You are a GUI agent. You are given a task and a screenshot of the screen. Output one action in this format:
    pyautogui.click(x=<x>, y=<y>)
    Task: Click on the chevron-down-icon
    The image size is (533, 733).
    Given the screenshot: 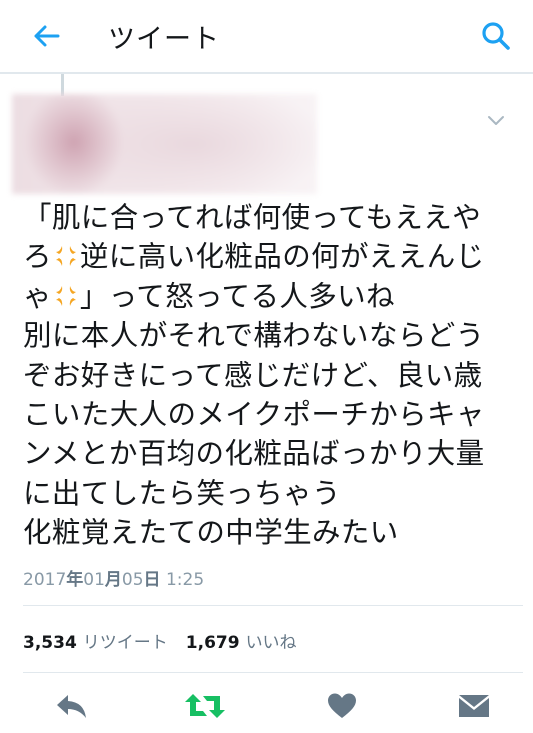 What is the action you would take?
    pyautogui.click(x=496, y=120)
    